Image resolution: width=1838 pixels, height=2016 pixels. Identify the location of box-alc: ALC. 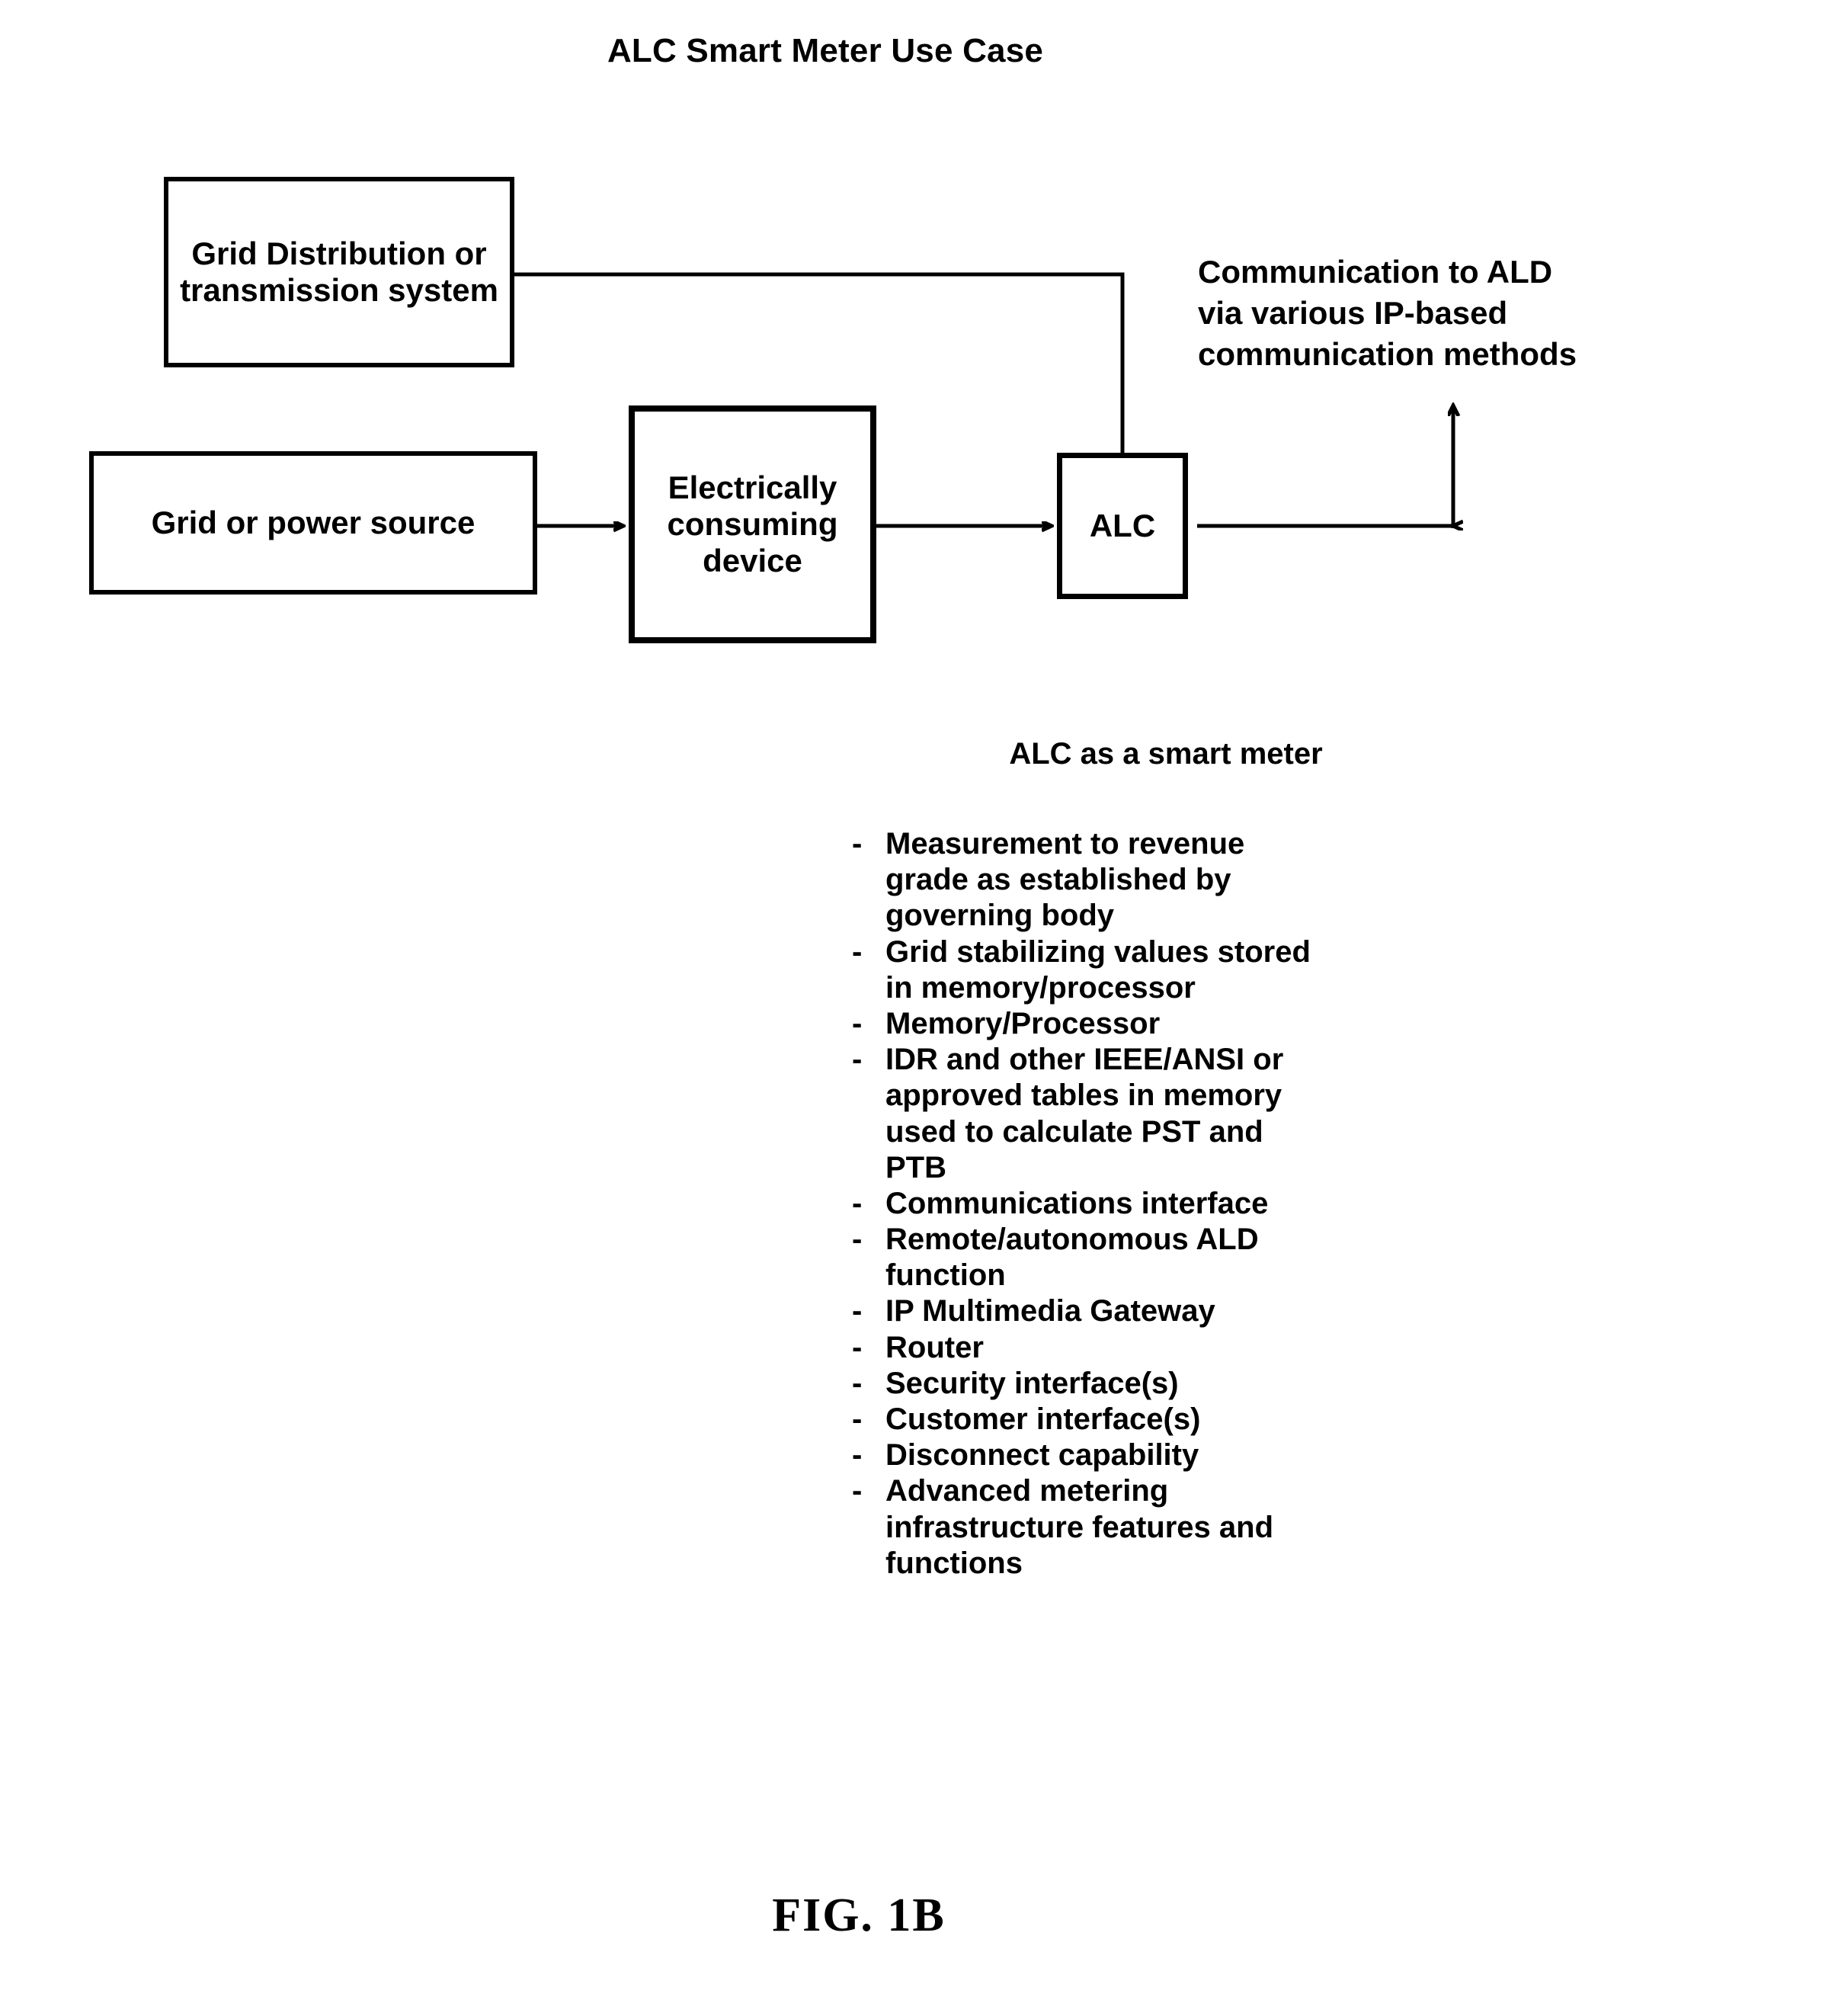
(1122, 526).